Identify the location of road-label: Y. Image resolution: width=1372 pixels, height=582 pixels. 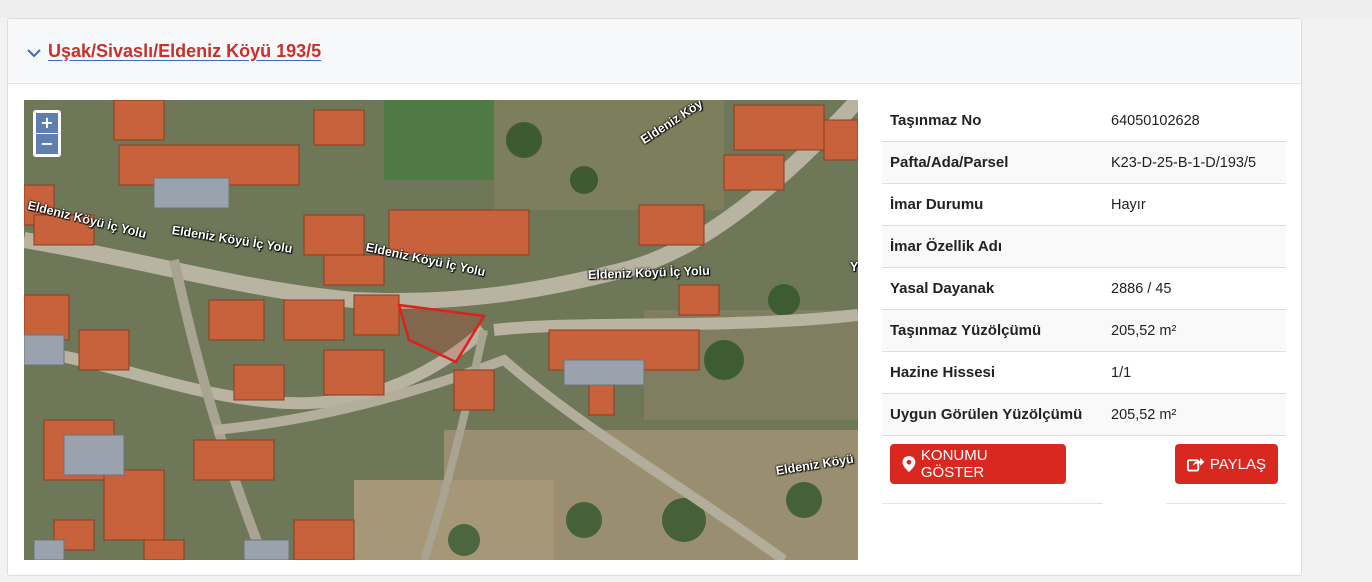
(854, 267).